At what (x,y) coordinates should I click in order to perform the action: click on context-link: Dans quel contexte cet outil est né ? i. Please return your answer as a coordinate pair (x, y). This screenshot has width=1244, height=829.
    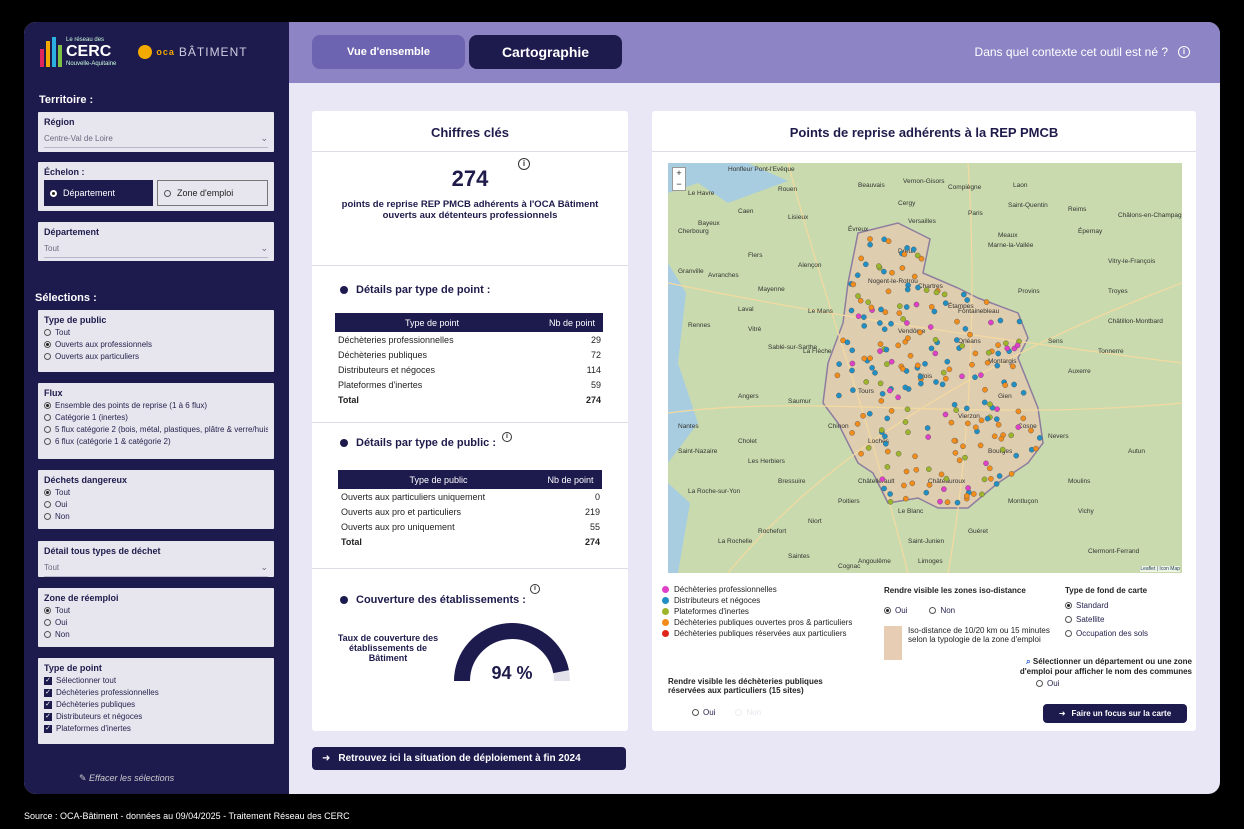
    Looking at the image, I should click on (1082, 52).